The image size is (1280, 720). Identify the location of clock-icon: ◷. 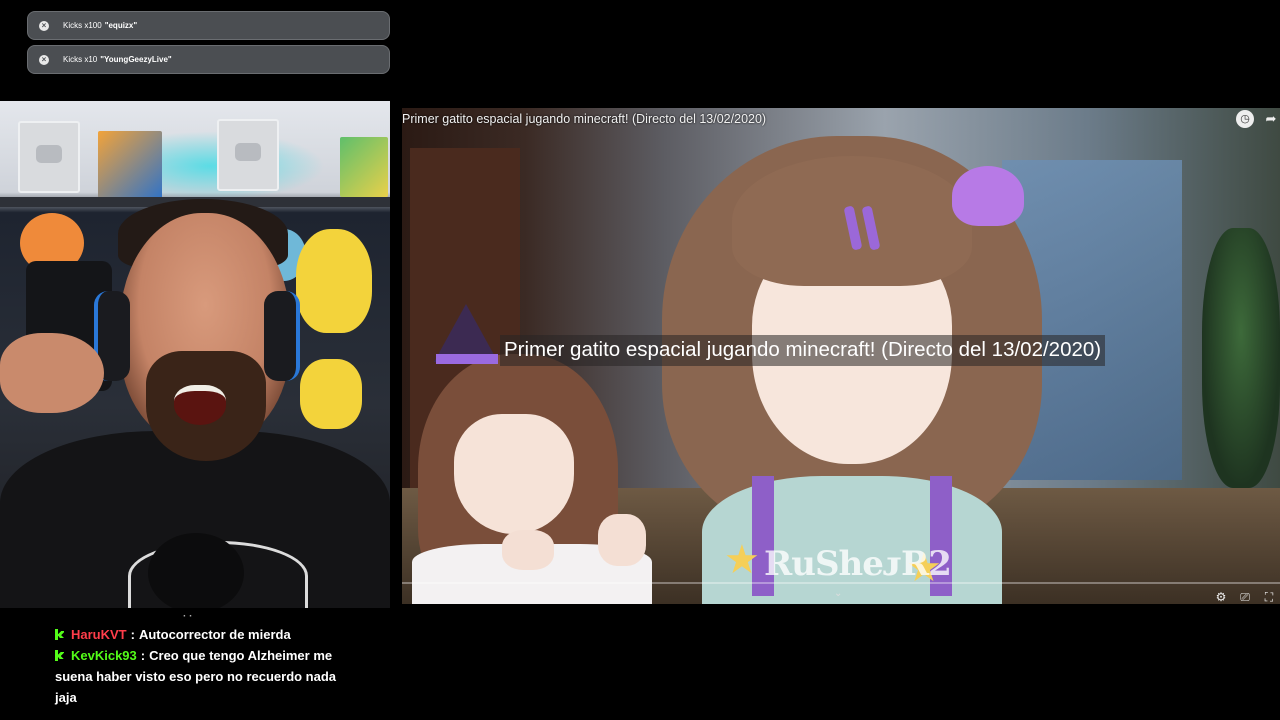
(1245, 119).